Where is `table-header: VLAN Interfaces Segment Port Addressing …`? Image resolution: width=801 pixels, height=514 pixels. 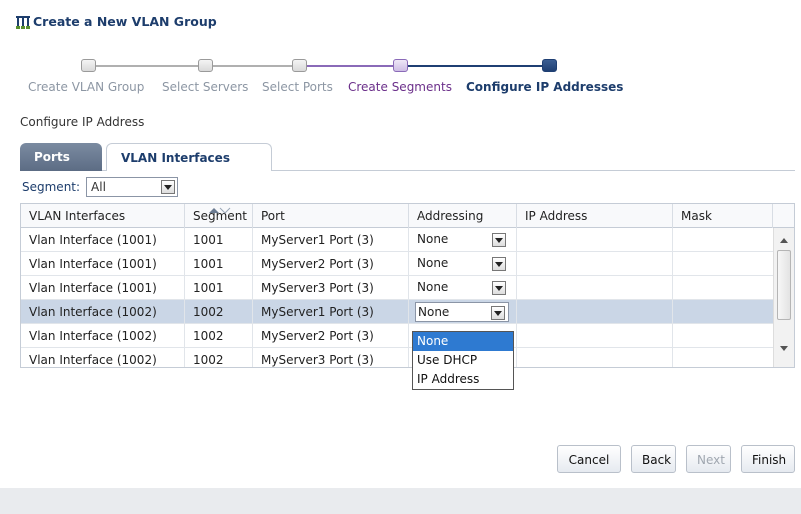 table-header: VLAN Interfaces Segment Port Addressing … is located at coordinates (407, 216).